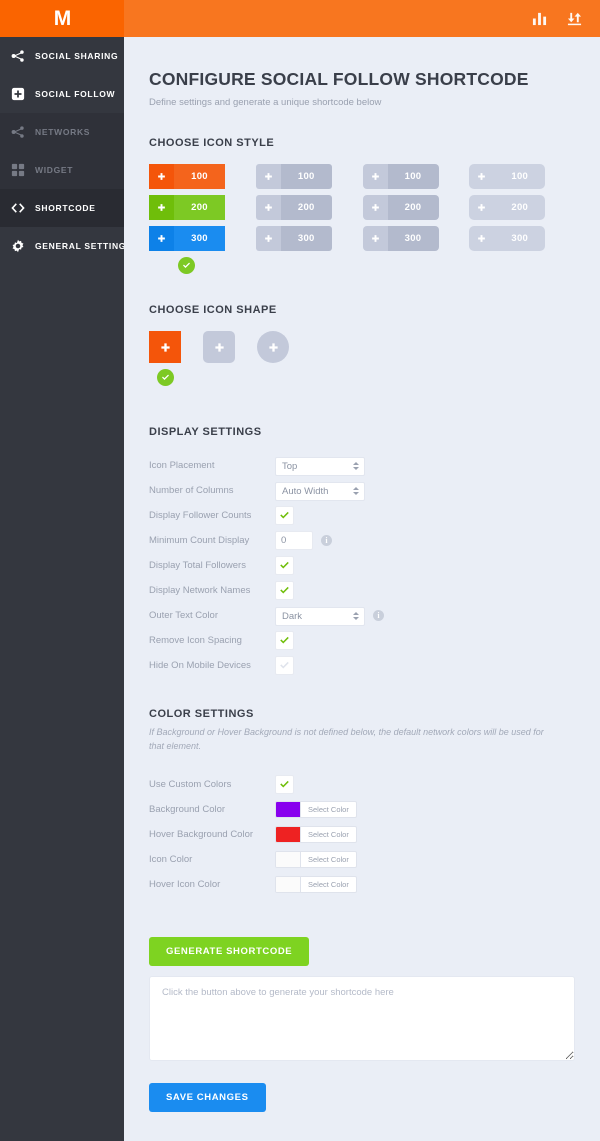  I want to click on setting-row: Use Custom Colors, so click(362, 784).